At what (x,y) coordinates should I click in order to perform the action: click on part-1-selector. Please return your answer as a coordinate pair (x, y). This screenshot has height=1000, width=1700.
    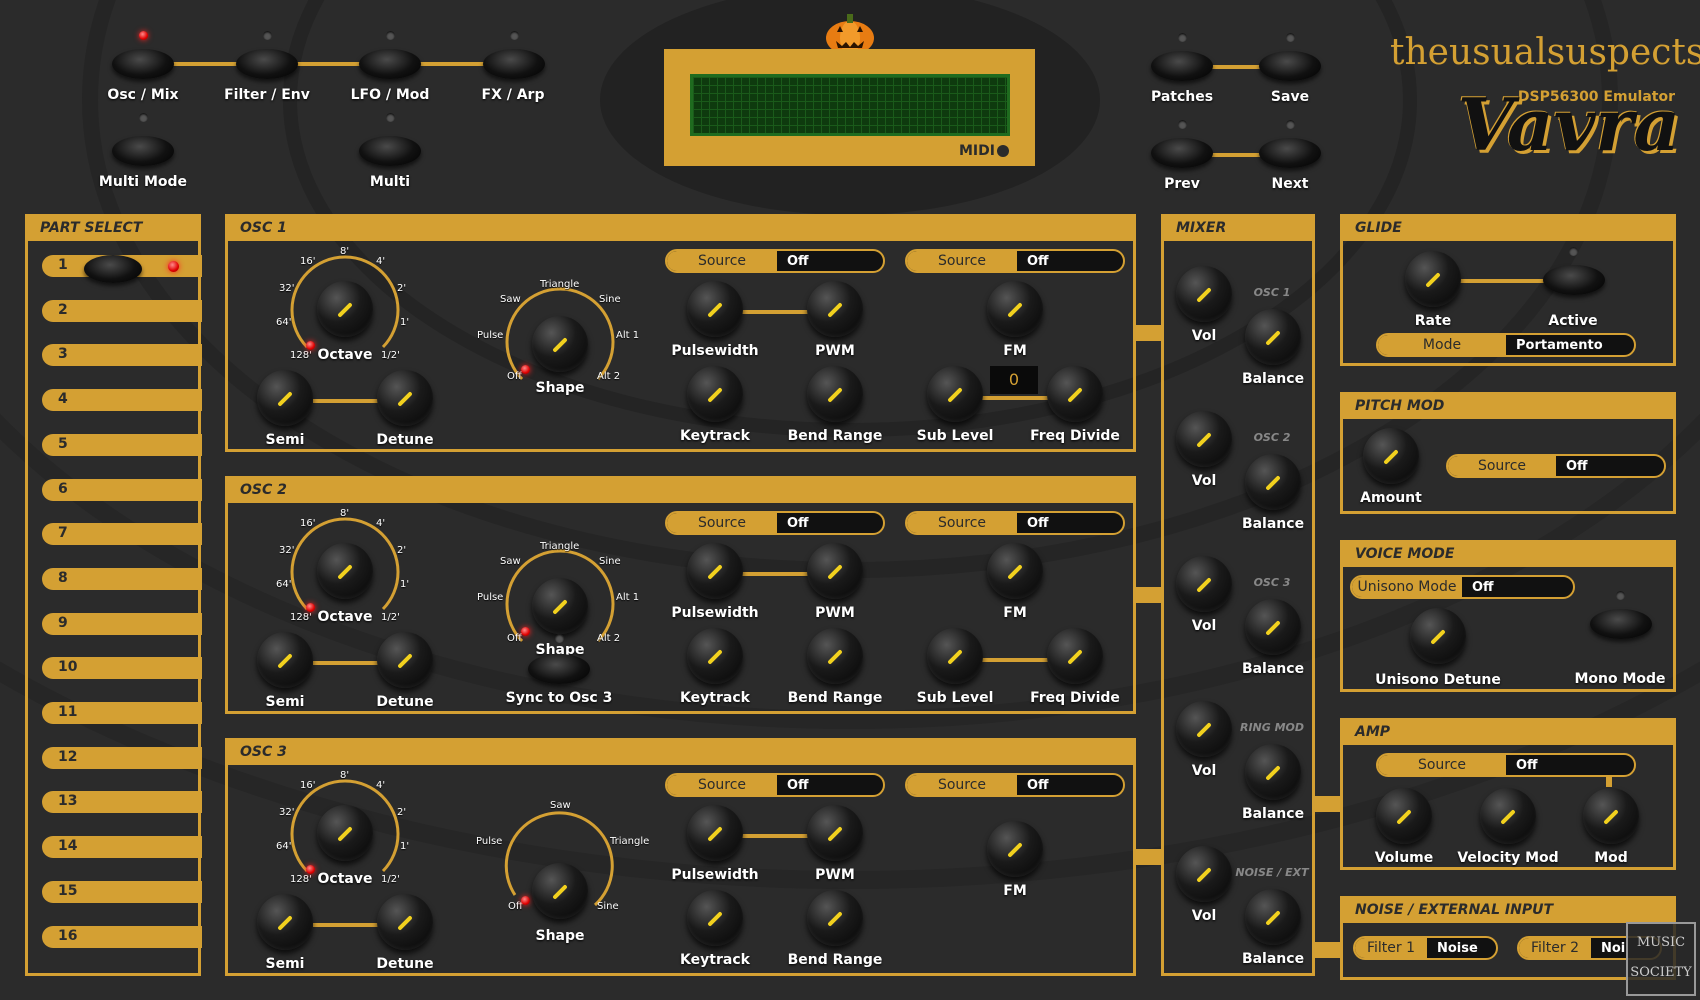
    Looking at the image, I should click on (113, 269).